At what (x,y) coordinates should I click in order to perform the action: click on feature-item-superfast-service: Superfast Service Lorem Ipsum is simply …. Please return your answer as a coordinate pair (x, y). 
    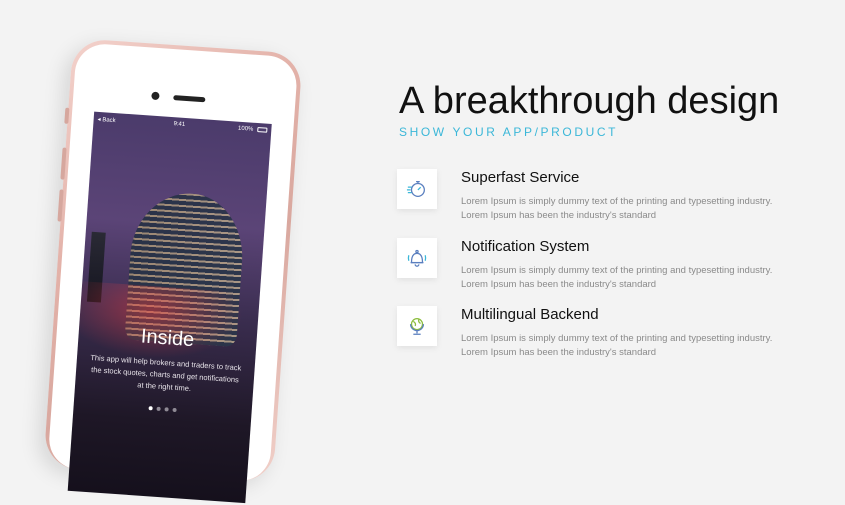
    Looking at the image, I should click on (607, 199).